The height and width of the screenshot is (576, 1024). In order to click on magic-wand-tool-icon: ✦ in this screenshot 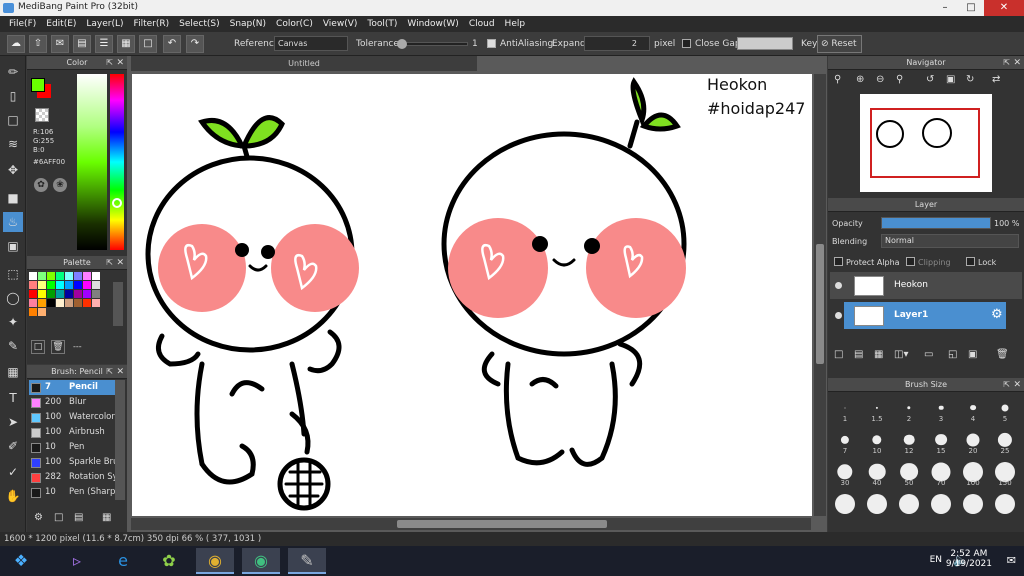, I will do `click(13, 322)`.